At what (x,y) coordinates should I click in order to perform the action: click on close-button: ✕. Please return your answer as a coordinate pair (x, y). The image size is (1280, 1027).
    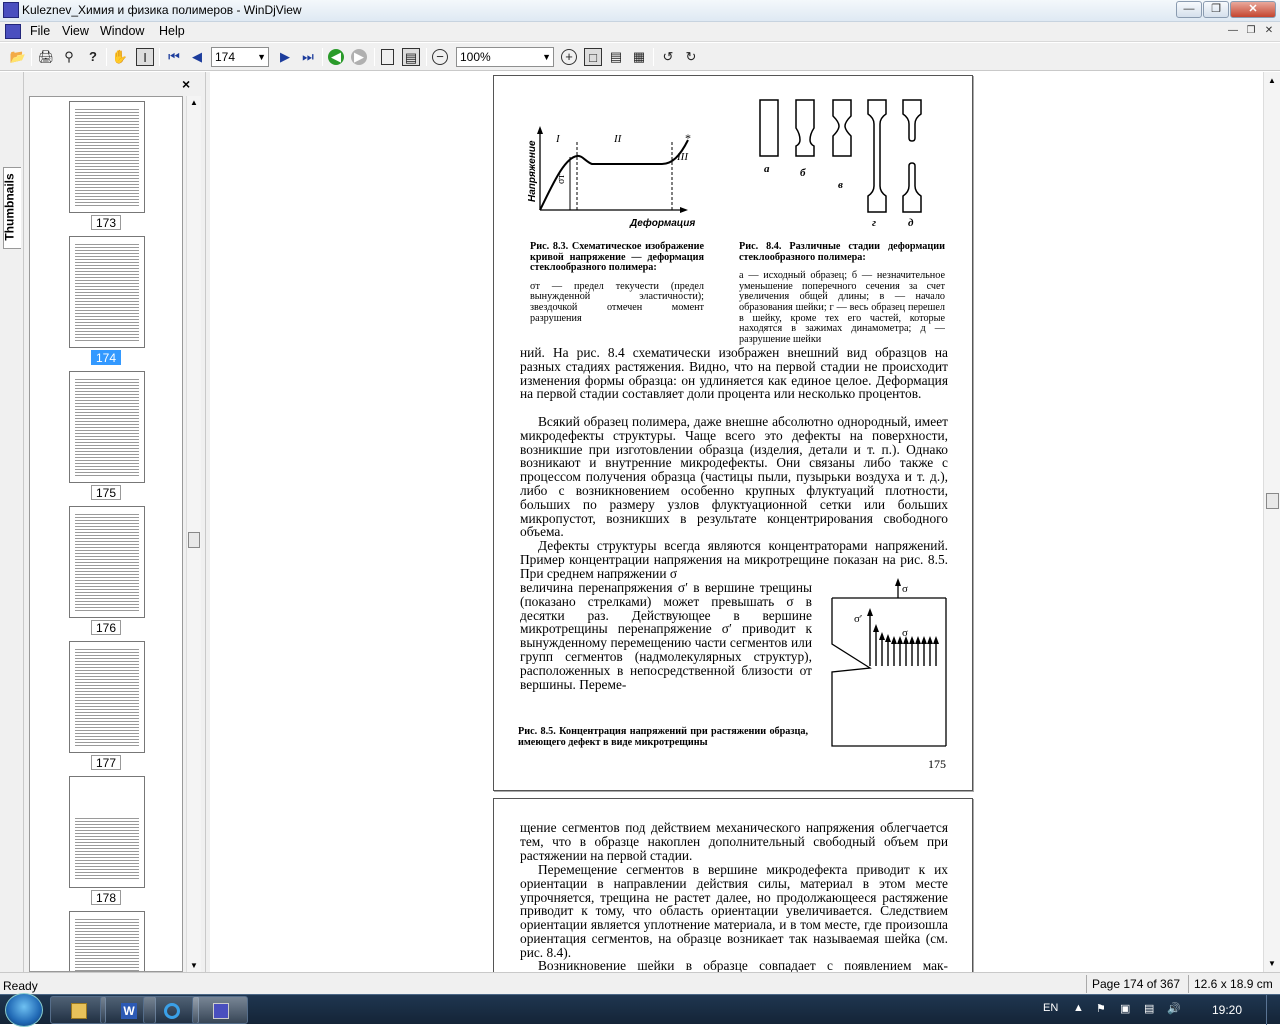
    Looking at the image, I should click on (1253, 9).